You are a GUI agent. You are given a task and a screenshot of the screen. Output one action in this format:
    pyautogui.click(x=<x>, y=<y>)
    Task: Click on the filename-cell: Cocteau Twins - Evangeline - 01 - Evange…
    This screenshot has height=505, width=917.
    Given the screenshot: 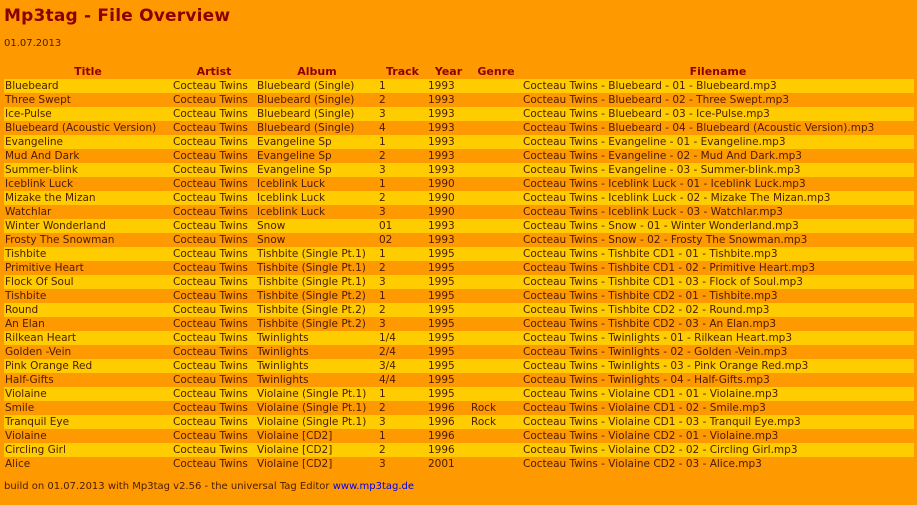 What is the action you would take?
    pyautogui.click(x=718, y=142)
    